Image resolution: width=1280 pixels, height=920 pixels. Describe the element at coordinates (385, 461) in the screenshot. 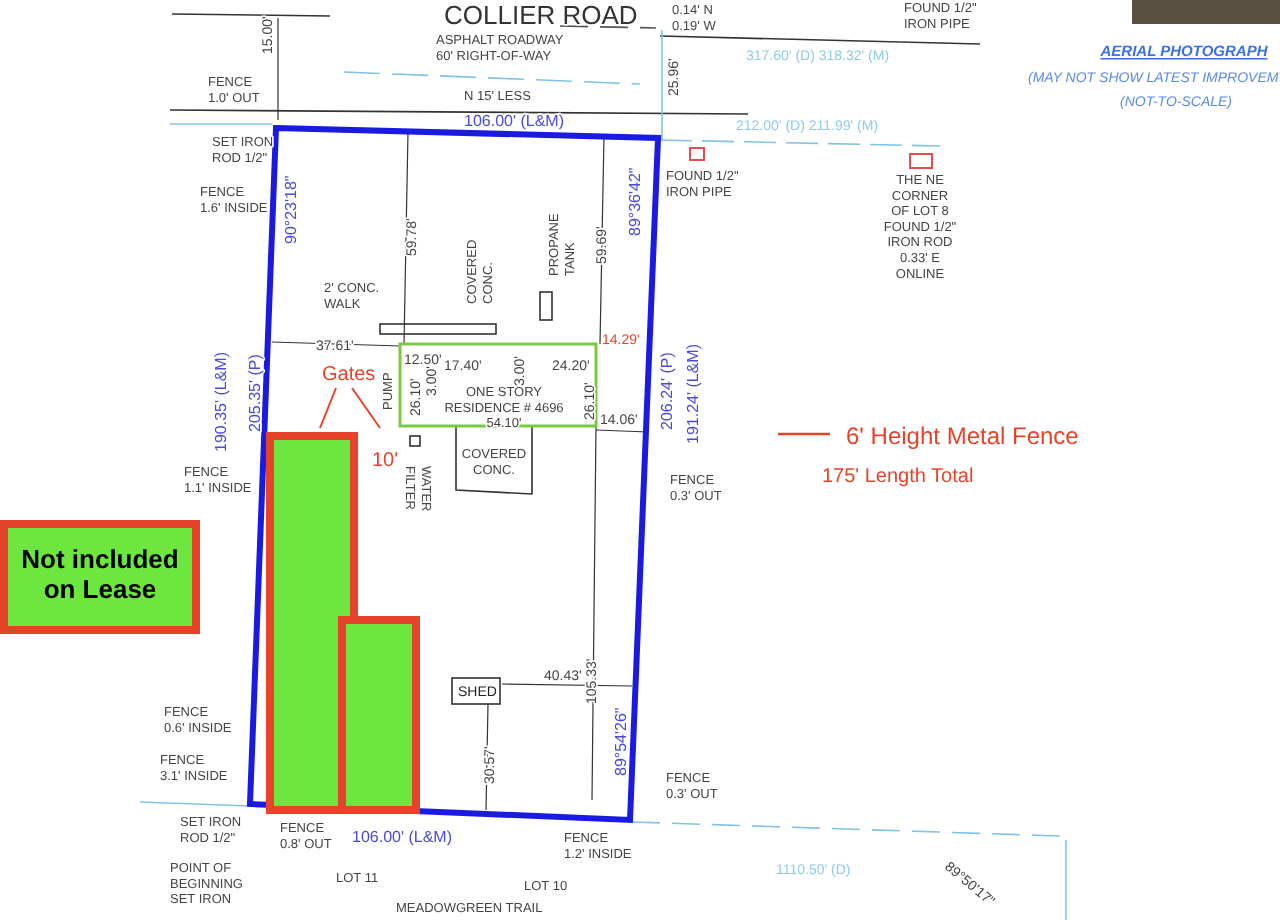

I see `callout-label: 10'` at that location.